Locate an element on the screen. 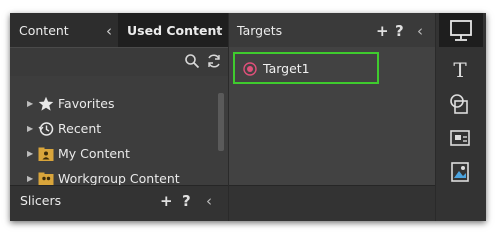 The image size is (500, 240). tree-item-my-content: ▶ My Content is located at coordinates (113, 153).